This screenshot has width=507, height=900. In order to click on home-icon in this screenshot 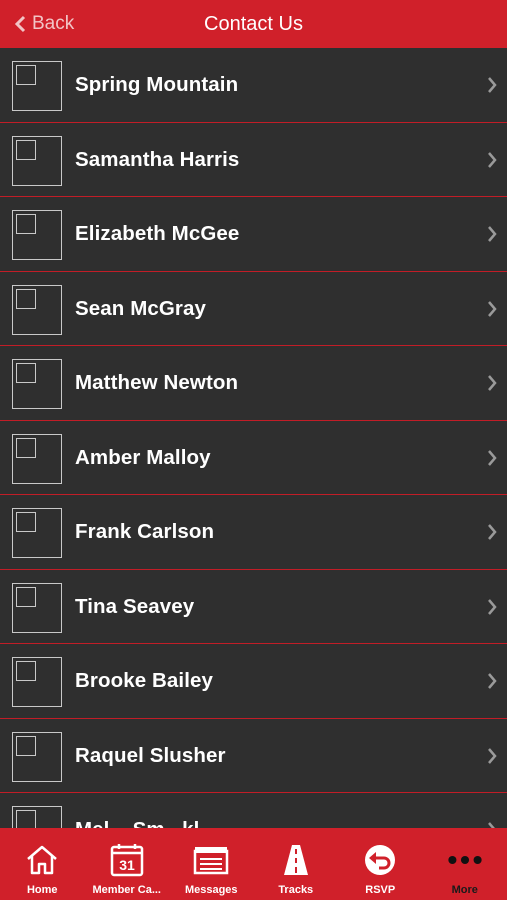, I will do `click(42, 860)`.